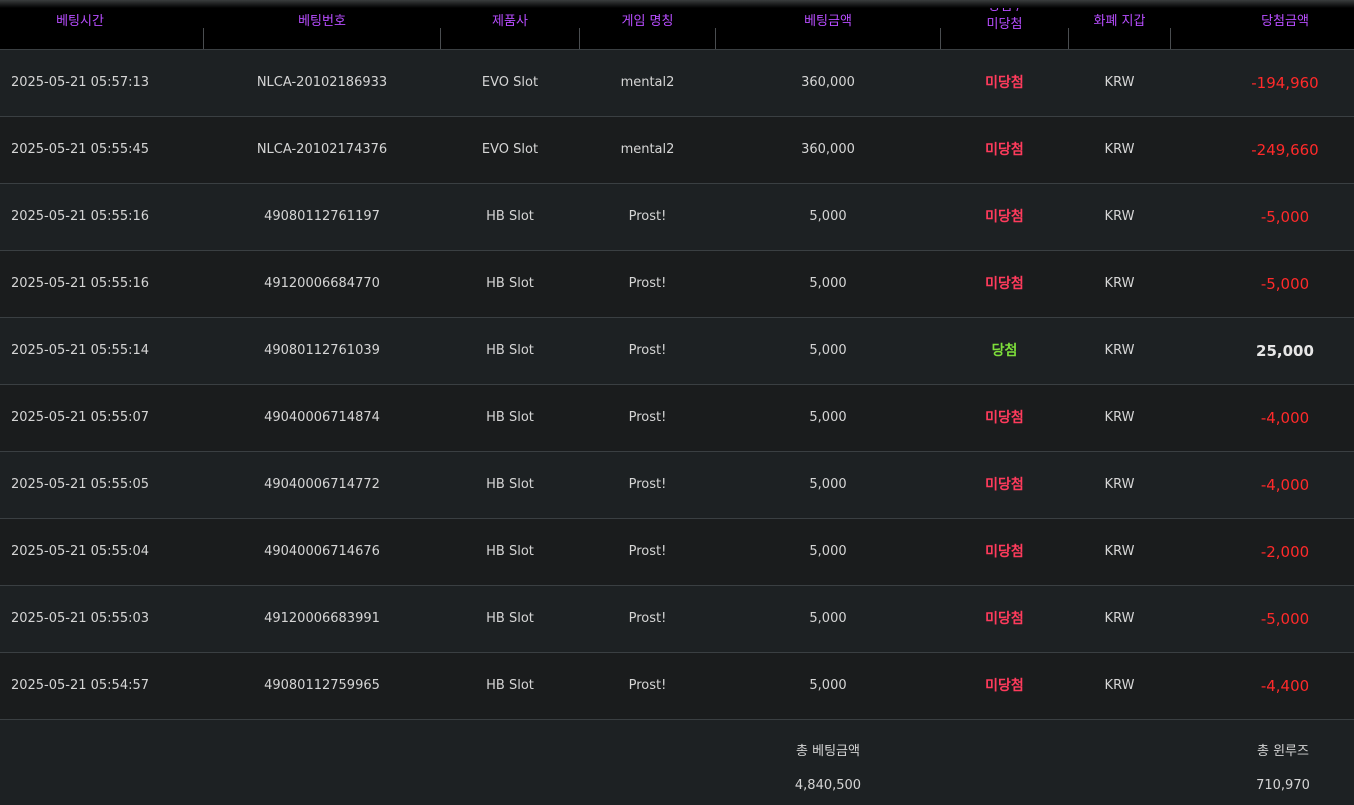 Image resolution: width=1354 pixels, height=805 pixels. What do you see at coordinates (80, 551) in the screenshot?
I see `bet-time-cell: 2025-05-21 05:55:04` at bounding box center [80, 551].